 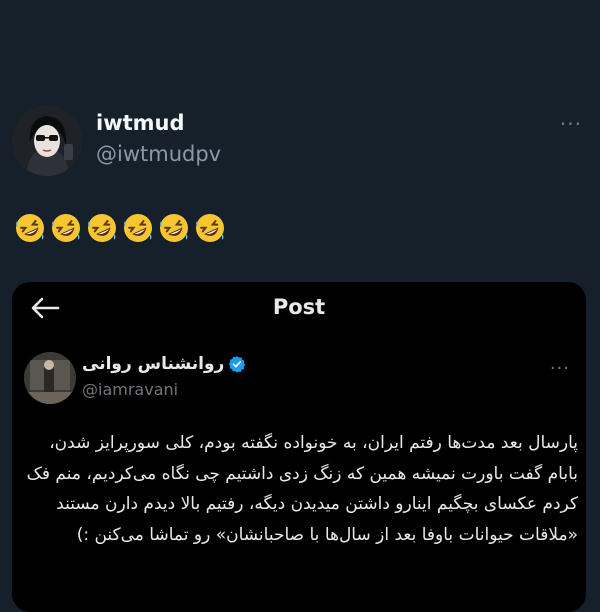 What do you see at coordinates (560, 368) in the screenshot?
I see `quoted-more-icon: ···` at bounding box center [560, 368].